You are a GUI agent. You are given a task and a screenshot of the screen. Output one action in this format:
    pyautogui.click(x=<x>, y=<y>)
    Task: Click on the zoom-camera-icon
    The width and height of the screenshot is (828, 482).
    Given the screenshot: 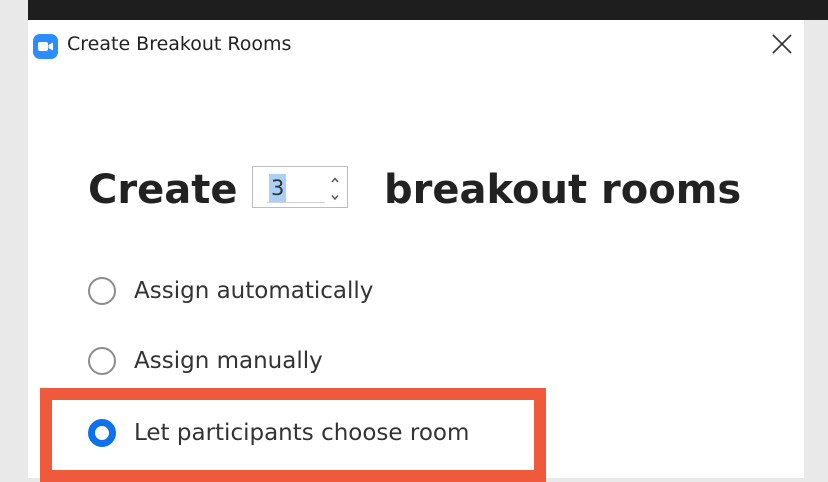 What is the action you would take?
    pyautogui.click(x=45, y=46)
    